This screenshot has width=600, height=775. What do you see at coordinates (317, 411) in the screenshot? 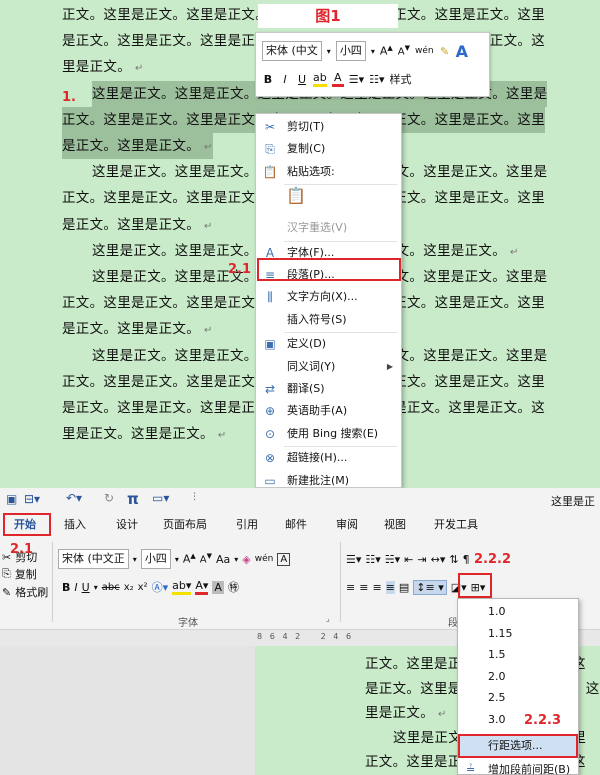
I see `menu-item-label: 英语助手(A)` at bounding box center [317, 411].